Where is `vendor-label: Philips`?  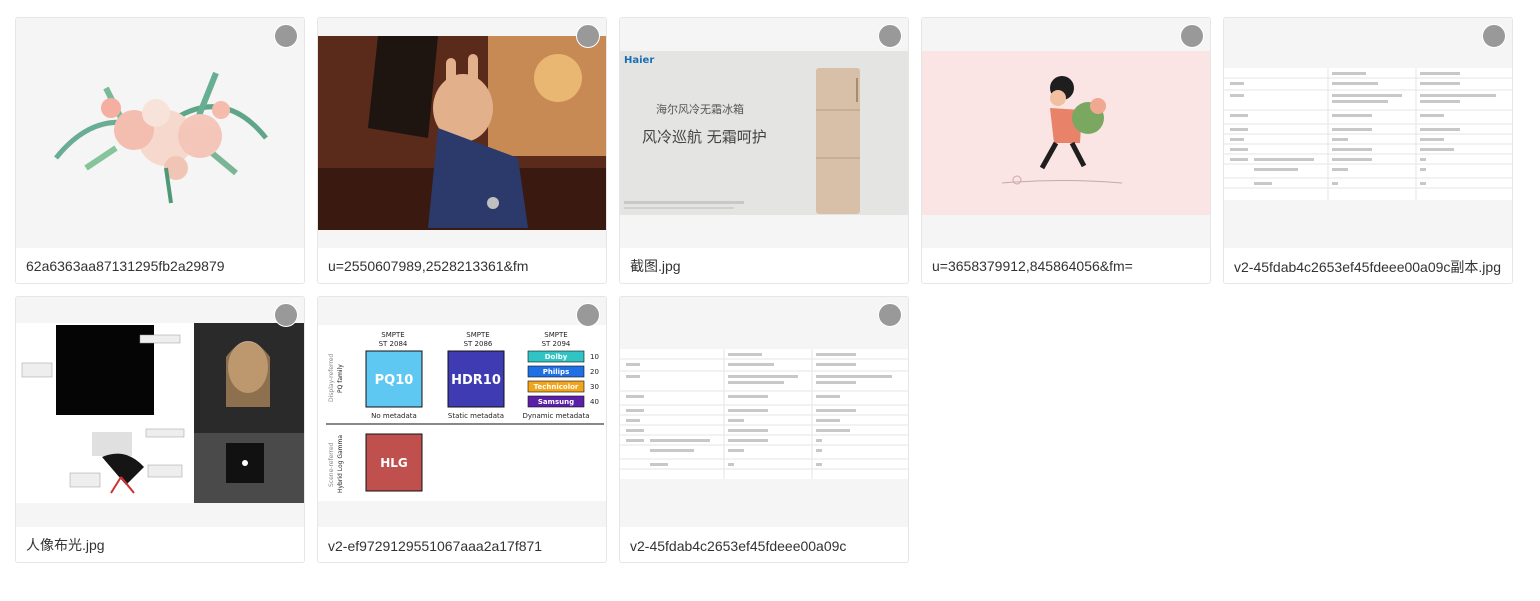
vendor-label: Philips is located at coordinates (556, 372).